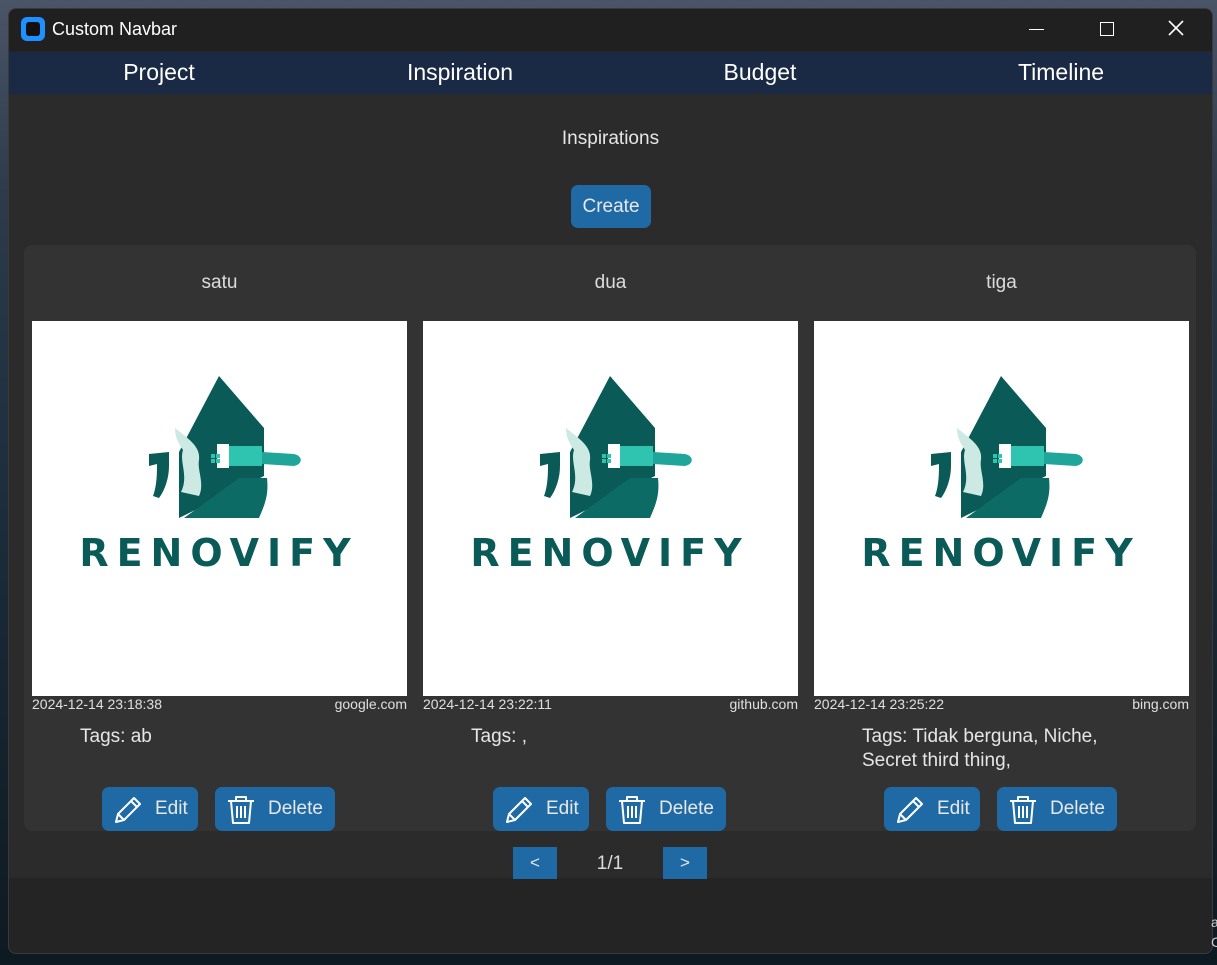  Describe the element at coordinates (685, 863) in the screenshot. I see `next-page-button: >` at that location.